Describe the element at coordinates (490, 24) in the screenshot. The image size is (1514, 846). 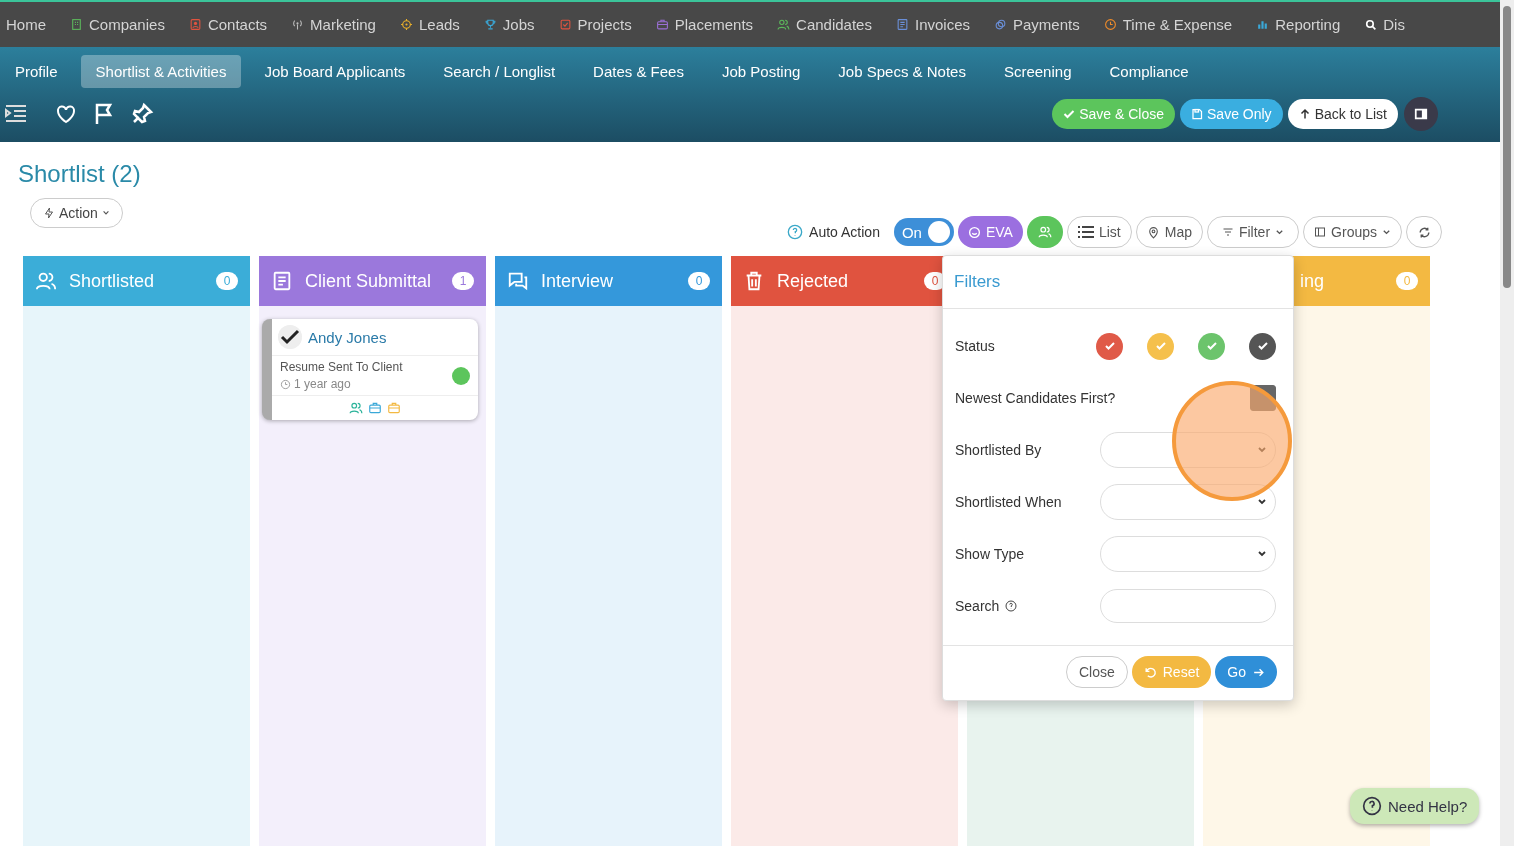
I see `trophy-icon` at that location.